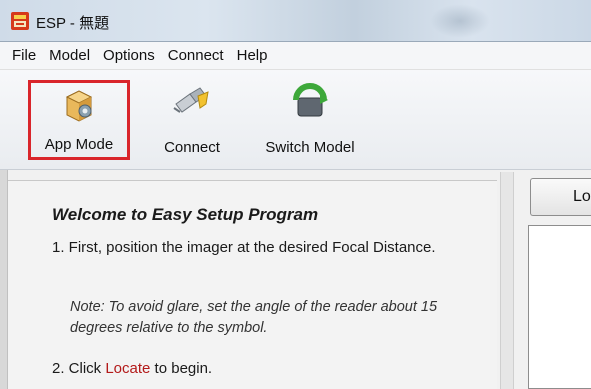 This screenshot has height=389, width=591. Describe the element at coordinates (252, 55) in the screenshot. I see `menu-help: Help` at that location.